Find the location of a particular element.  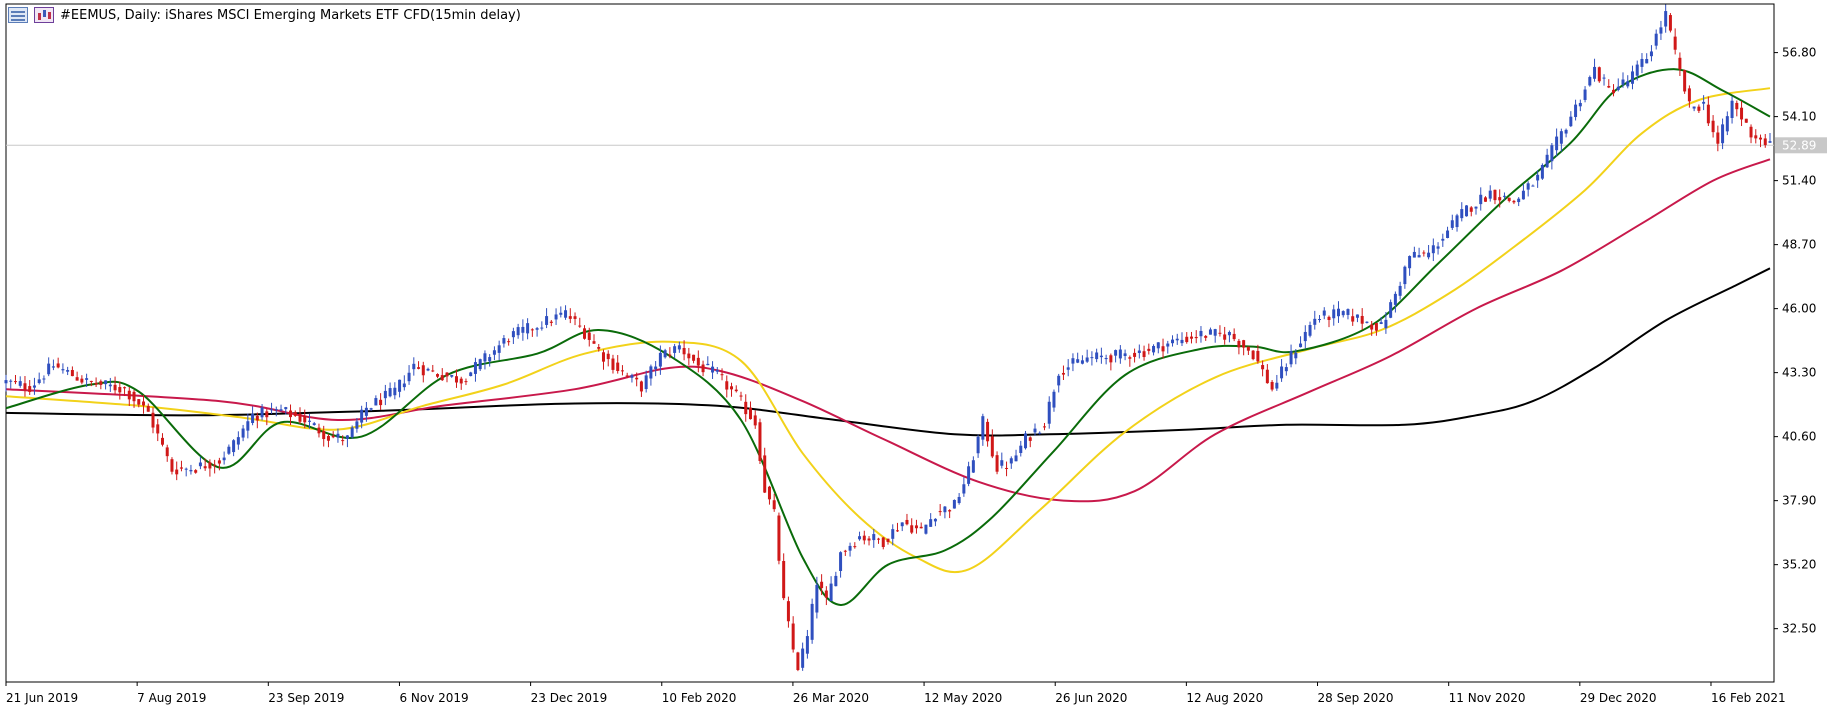

x-tick-label: 29 Dec 2020 is located at coordinates (1618, 698).